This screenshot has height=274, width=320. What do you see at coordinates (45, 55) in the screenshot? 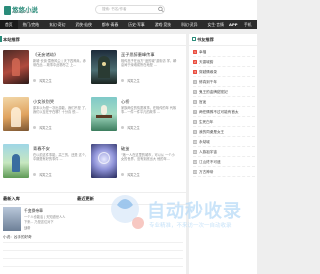
I see `book-title: 《无妄诸劫》` at bounding box center [45, 55].